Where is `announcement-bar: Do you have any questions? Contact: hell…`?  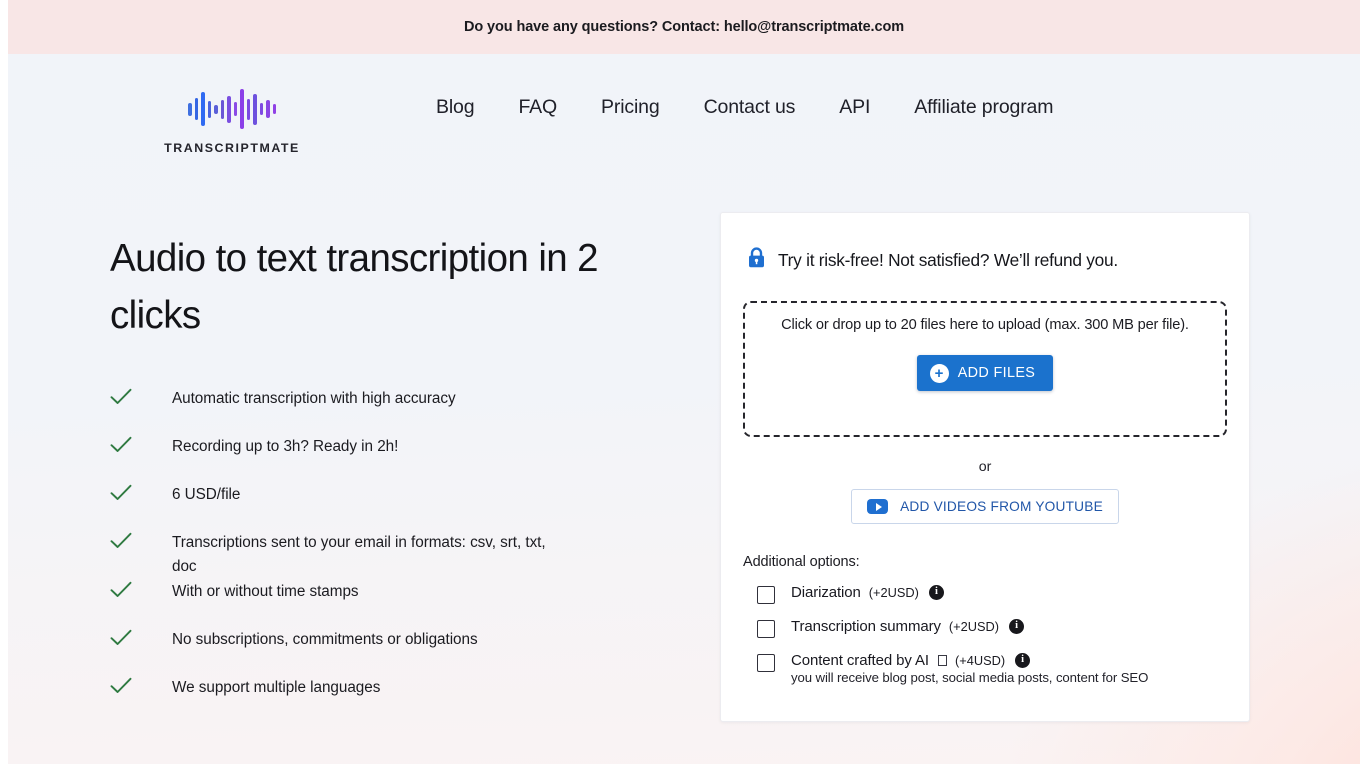 announcement-bar: Do you have any questions? Contact: hell… is located at coordinates (684, 27).